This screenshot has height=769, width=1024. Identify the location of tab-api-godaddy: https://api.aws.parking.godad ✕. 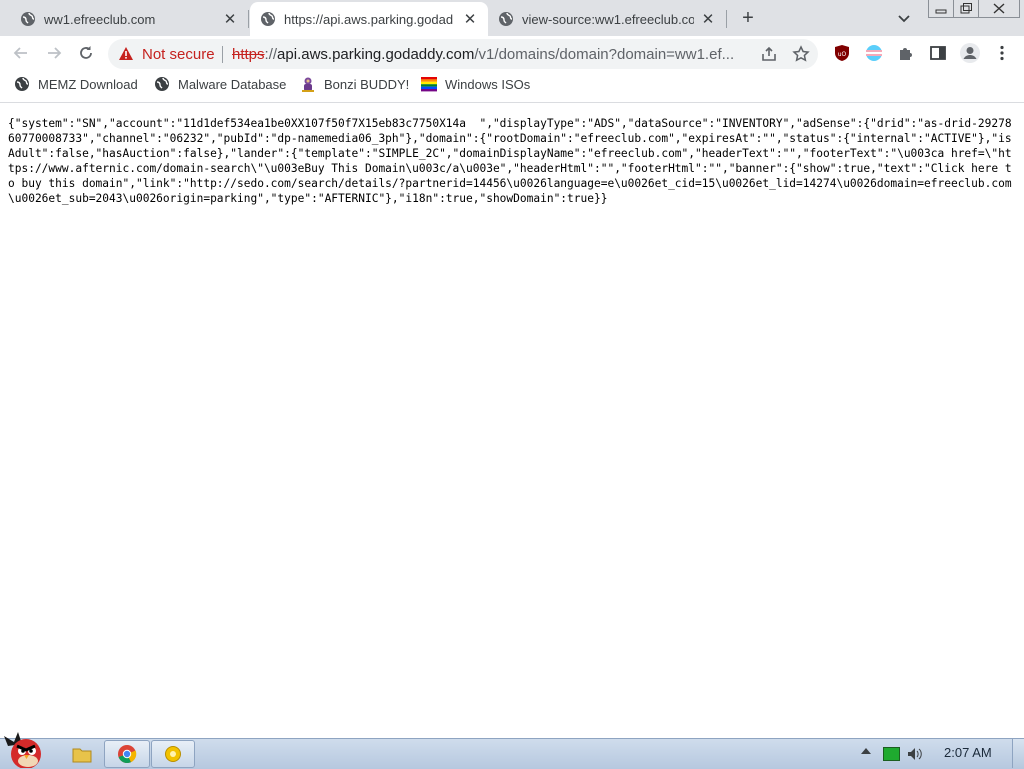
(369, 19).